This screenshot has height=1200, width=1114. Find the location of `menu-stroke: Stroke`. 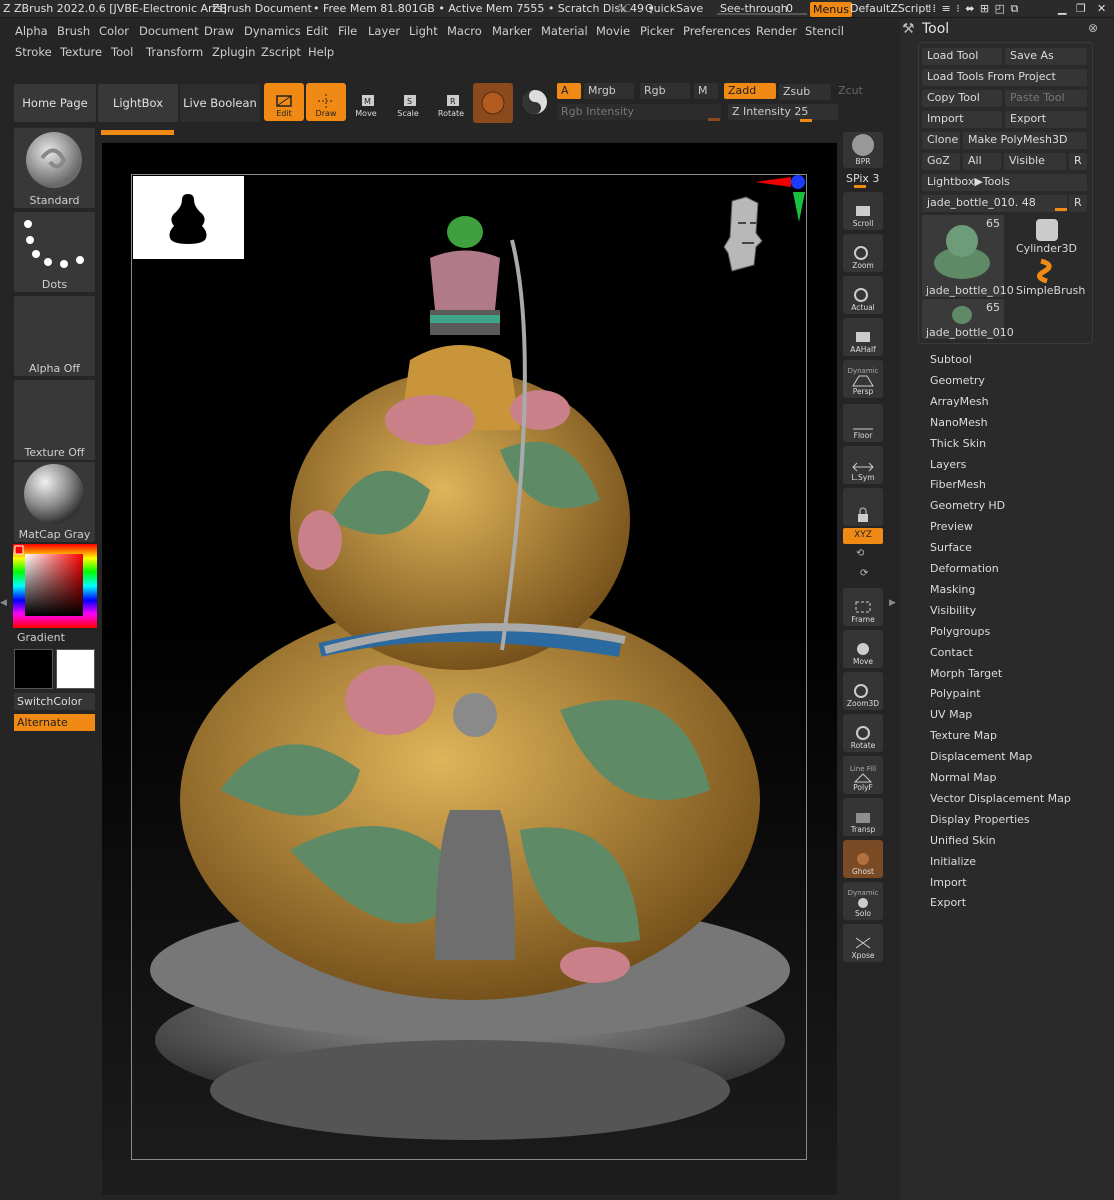

menu-stroke: Stroke is located at coordinates (33, 52).